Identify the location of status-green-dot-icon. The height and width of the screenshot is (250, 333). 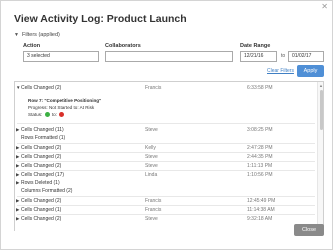
(47, 115).